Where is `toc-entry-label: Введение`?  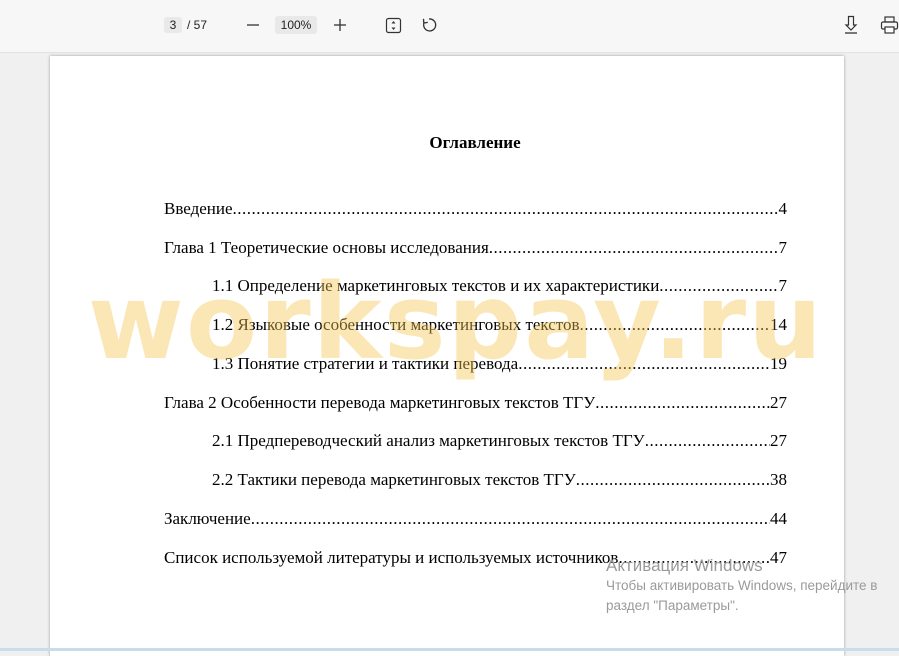
toc-entry-label: Введение is located at coordinates (198, 208).